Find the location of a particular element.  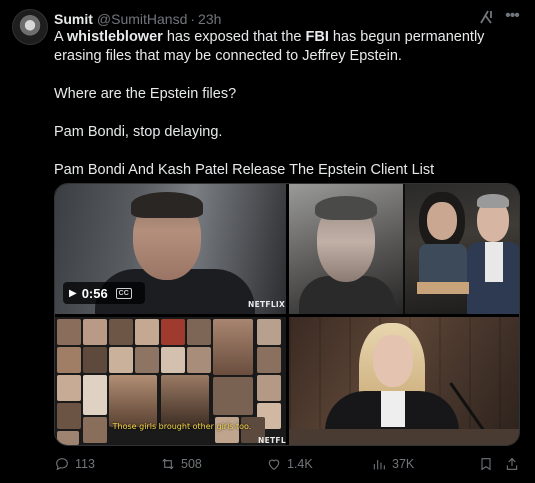

photo-right-half is located at coordinates (462, 249).